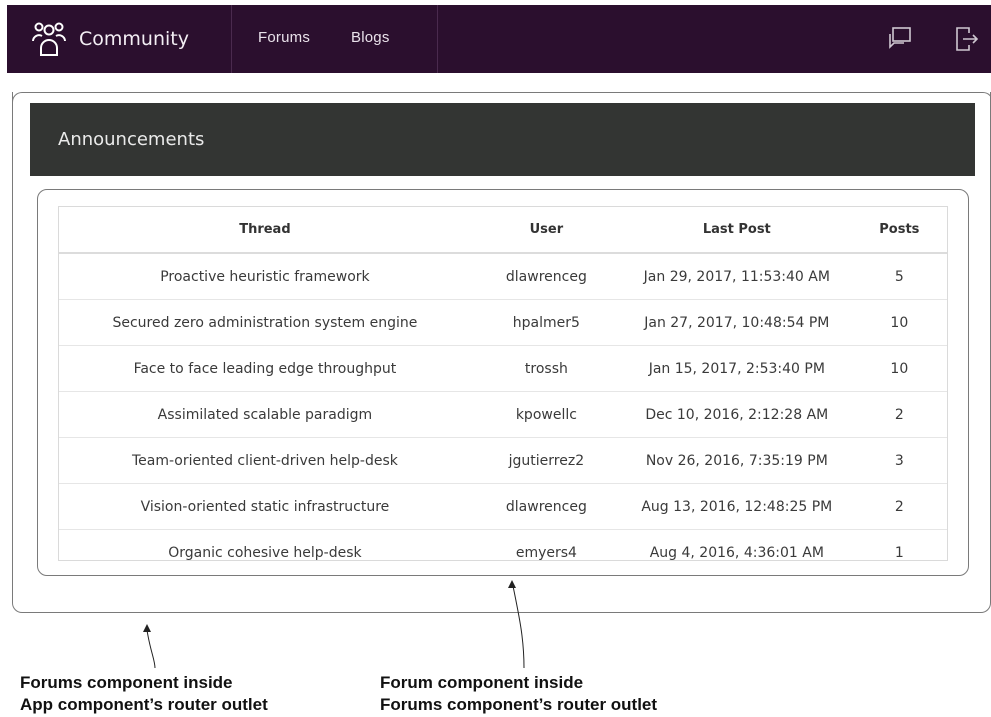 The width and height of the screenshot is (991, 717). I want to click on last-post-cell: Nov 26, 2016, 7:35:19 PM, so click(736, 460).